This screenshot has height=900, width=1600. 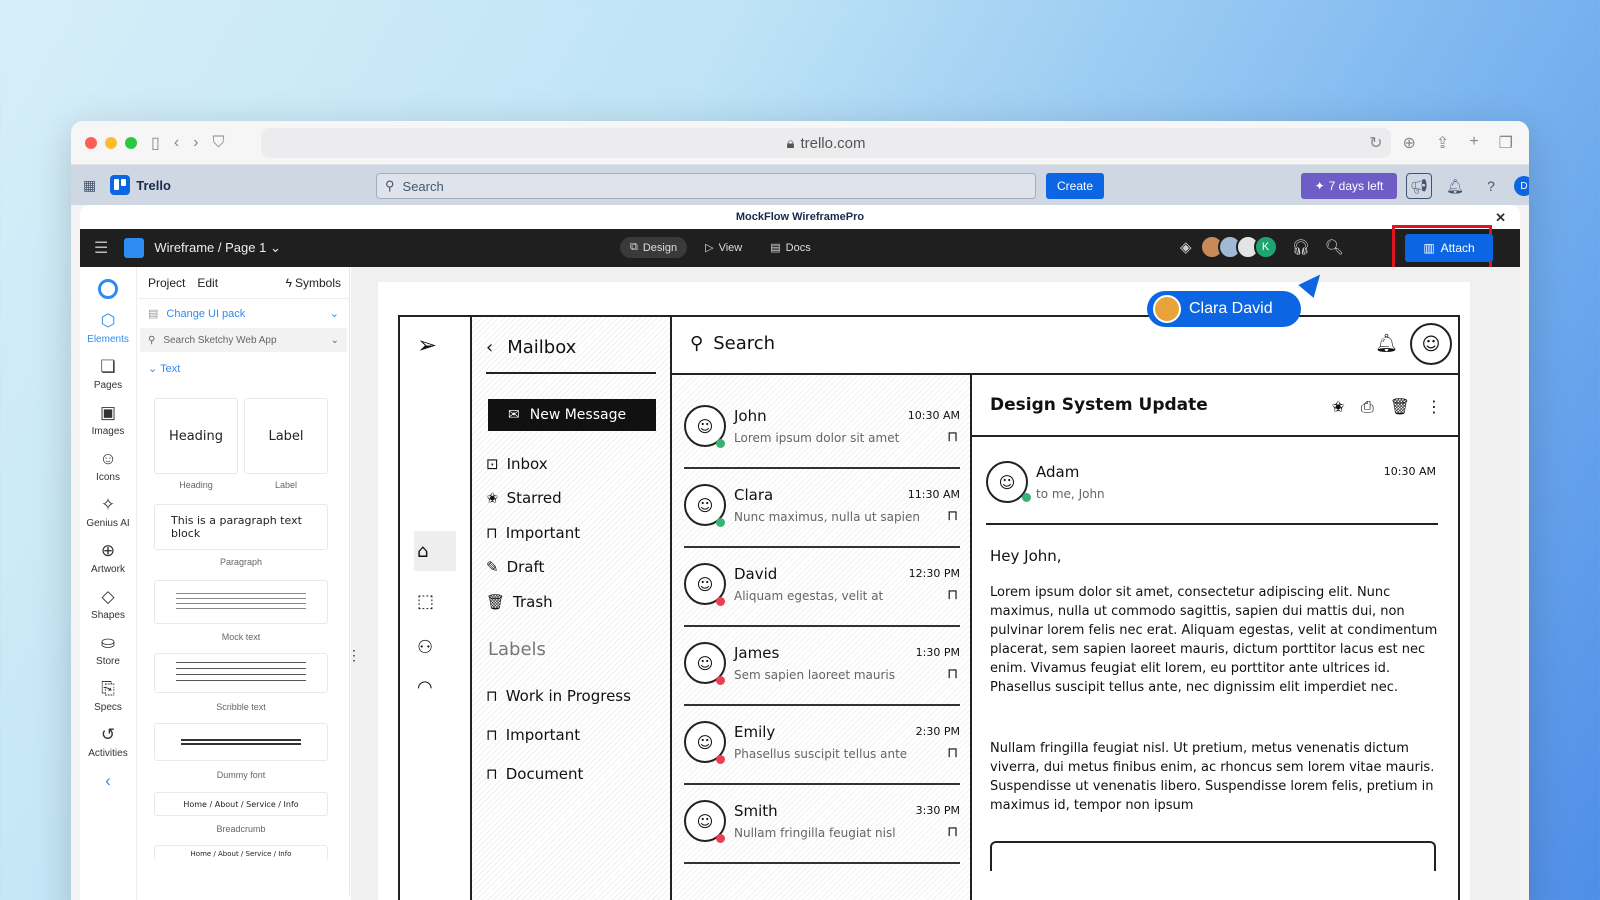 I want to click on modal-title: MockFlow WireframePro, so click(x=800, y=217).